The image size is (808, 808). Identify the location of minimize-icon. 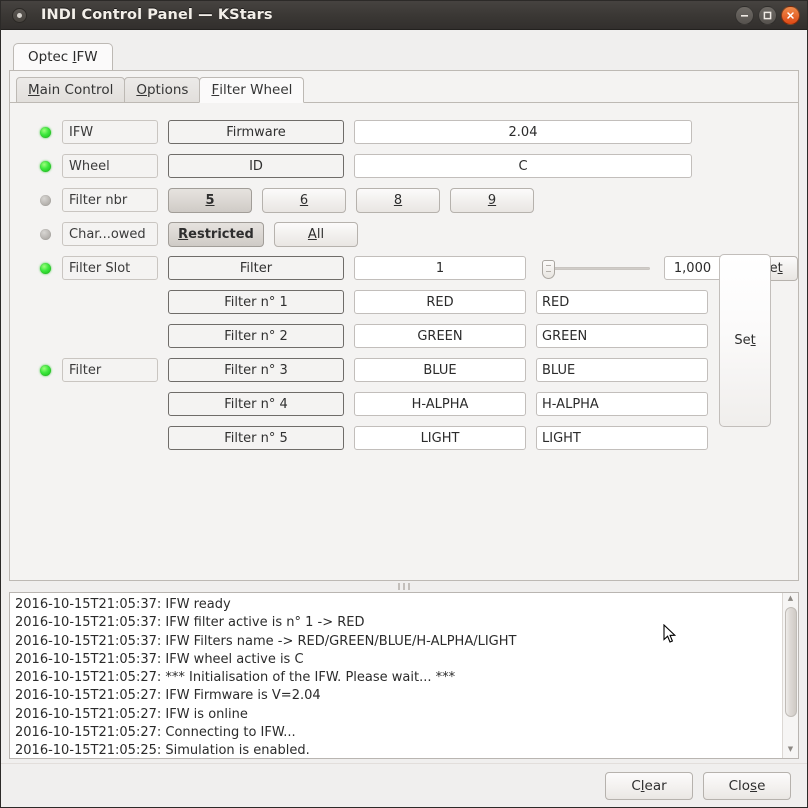
(744, 15).